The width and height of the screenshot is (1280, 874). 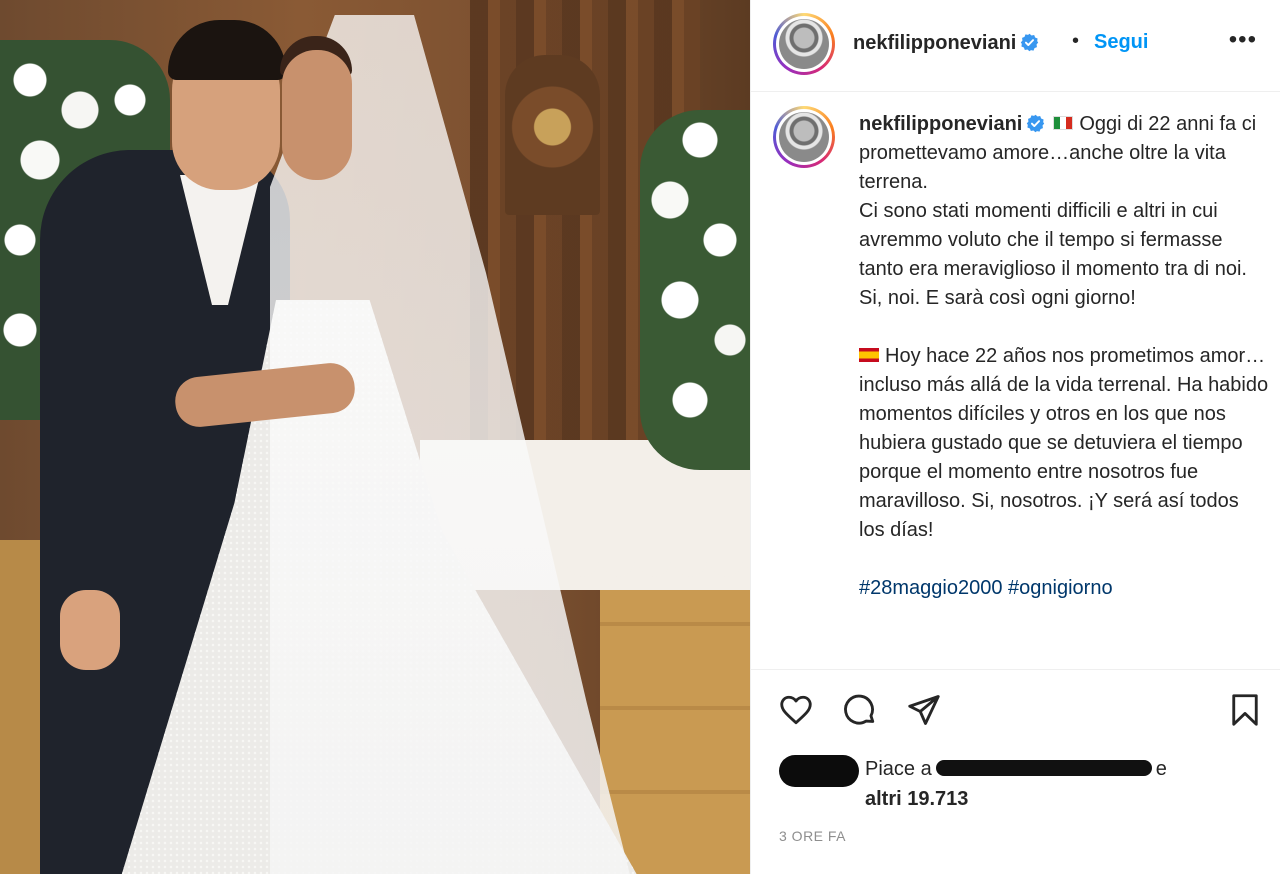 I want to click on comment-icon, so click(x=860, y=710).